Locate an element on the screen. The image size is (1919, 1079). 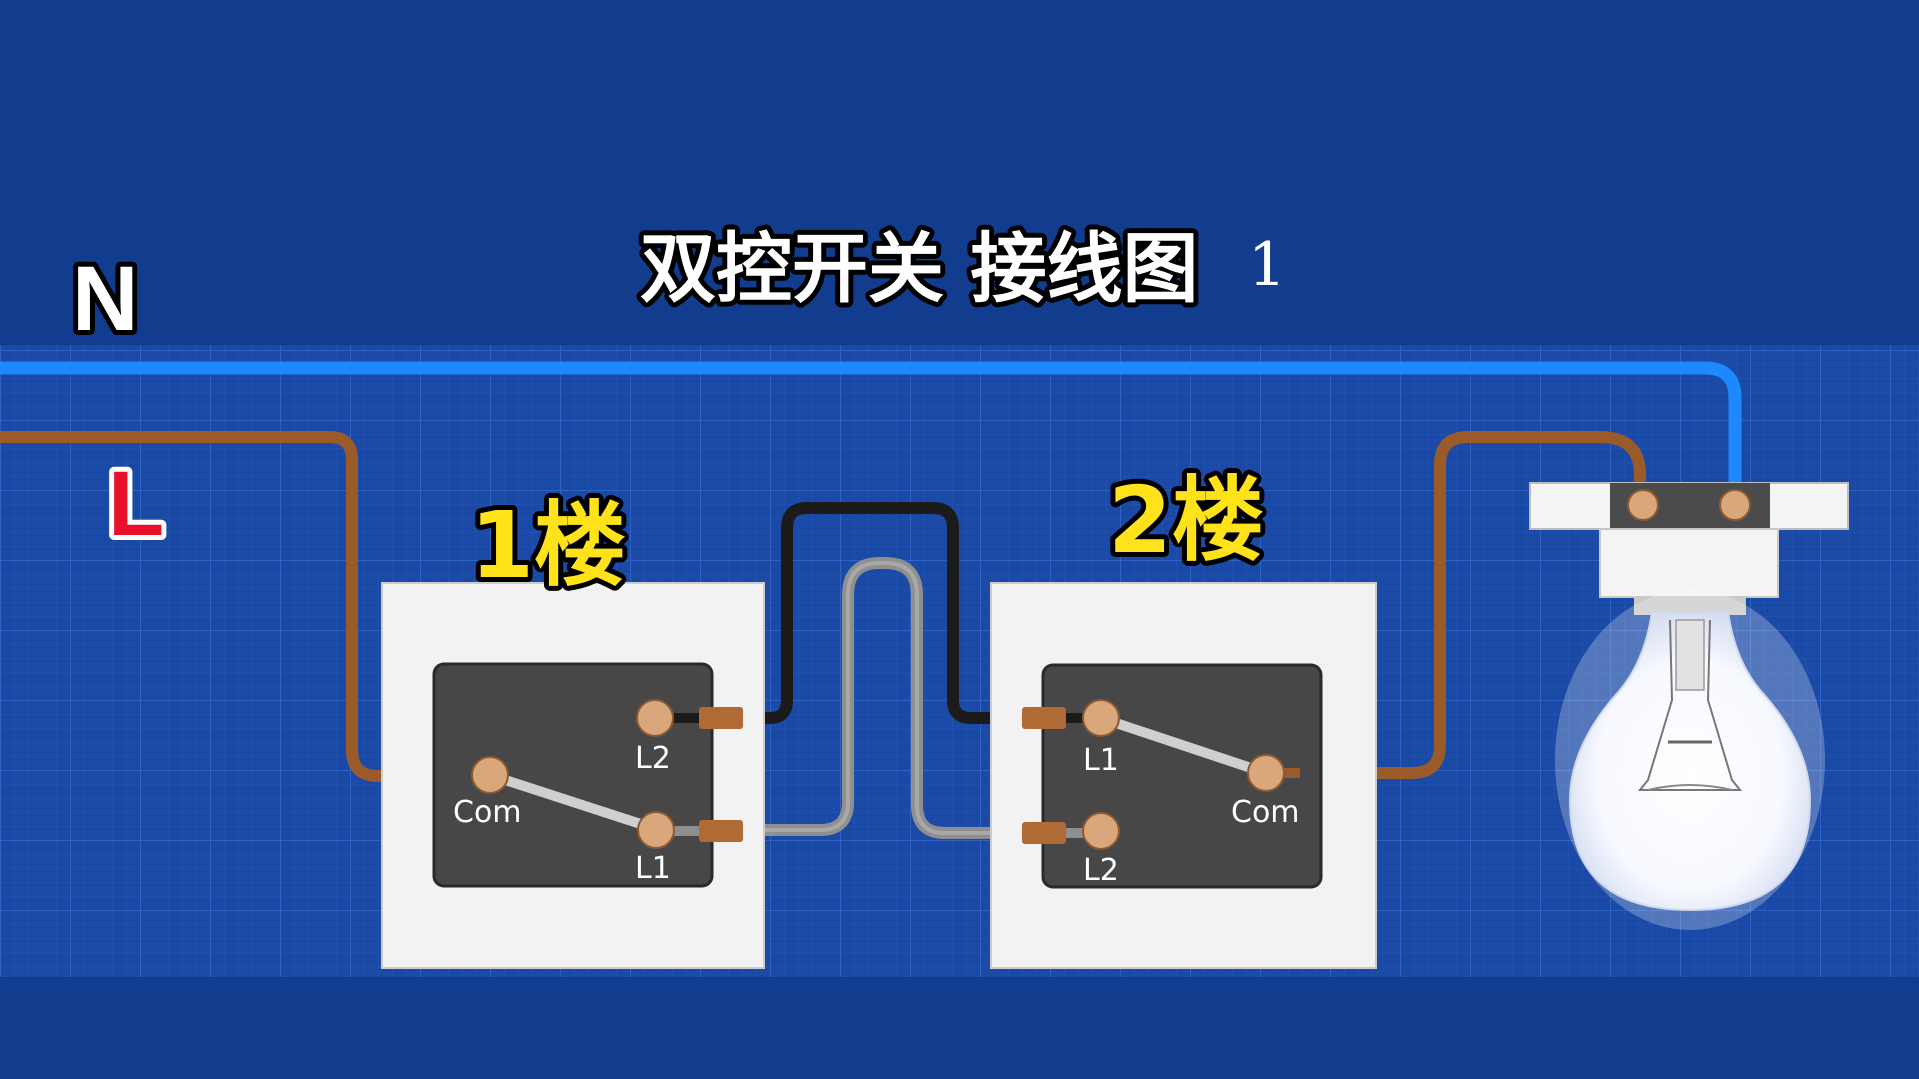
switch-1-floor-label: 1楼 is located at coordinates (548, 545).